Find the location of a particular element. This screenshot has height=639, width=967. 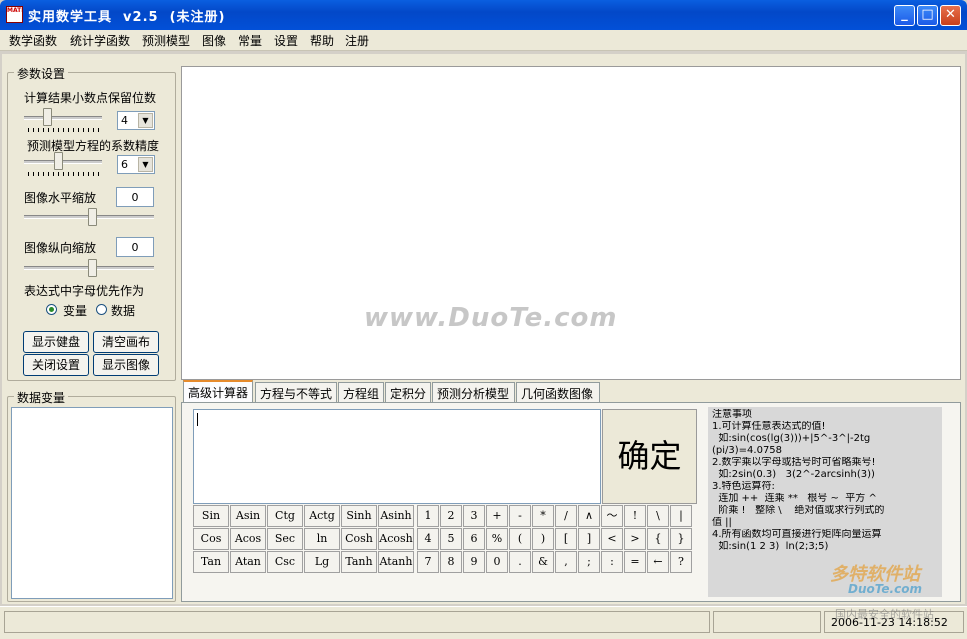

menu-graph: 图像 is located at coordinates (214, 40).